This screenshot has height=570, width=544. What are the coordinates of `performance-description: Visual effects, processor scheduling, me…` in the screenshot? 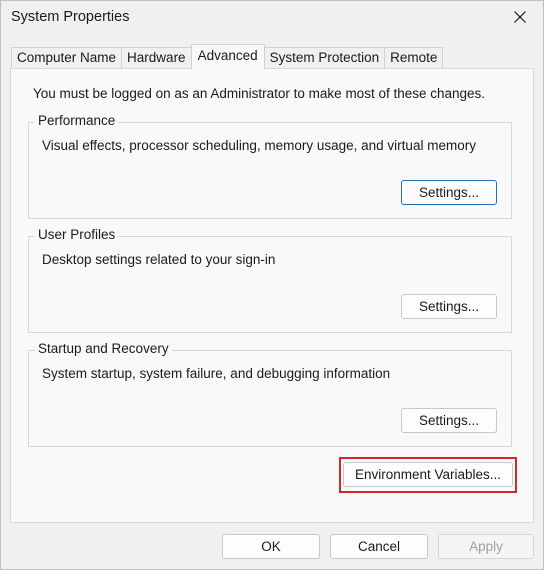 It's located at (259, 145).